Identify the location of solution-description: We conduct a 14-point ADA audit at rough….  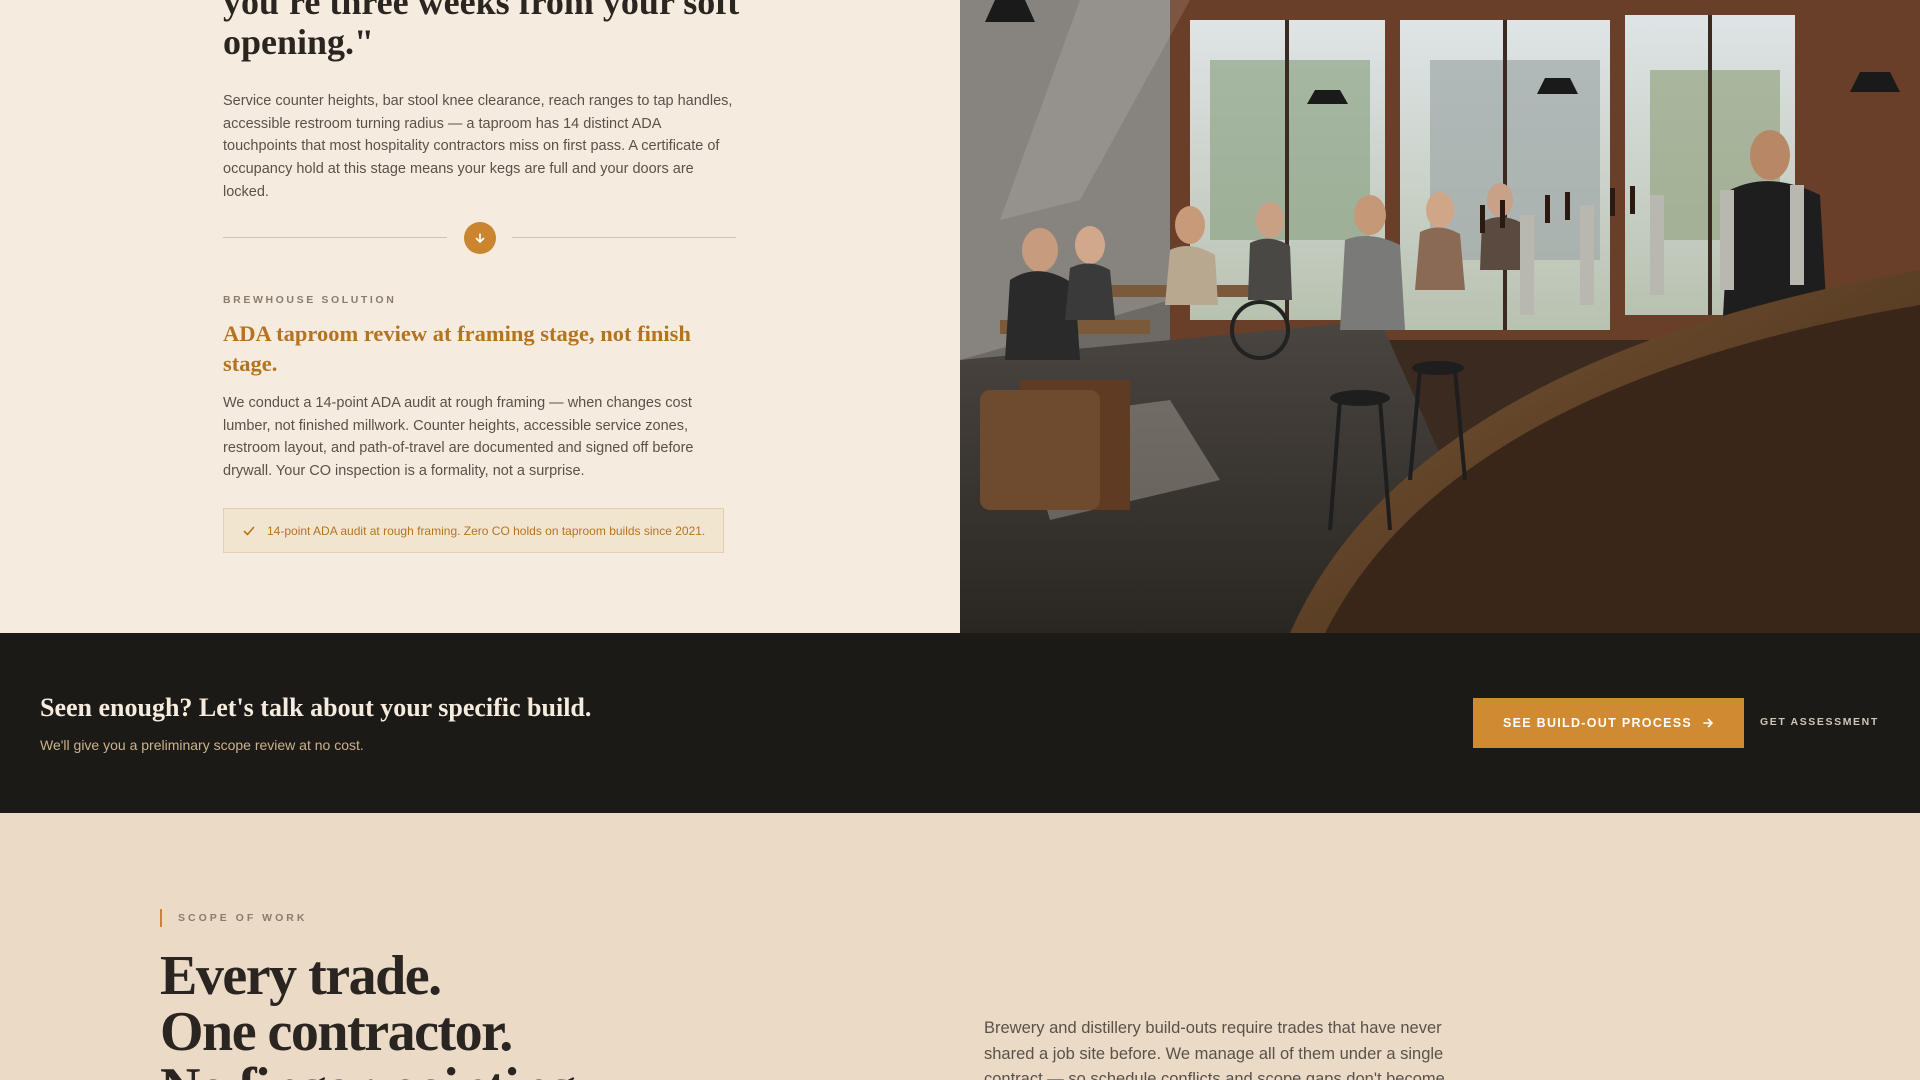
(458, 437).